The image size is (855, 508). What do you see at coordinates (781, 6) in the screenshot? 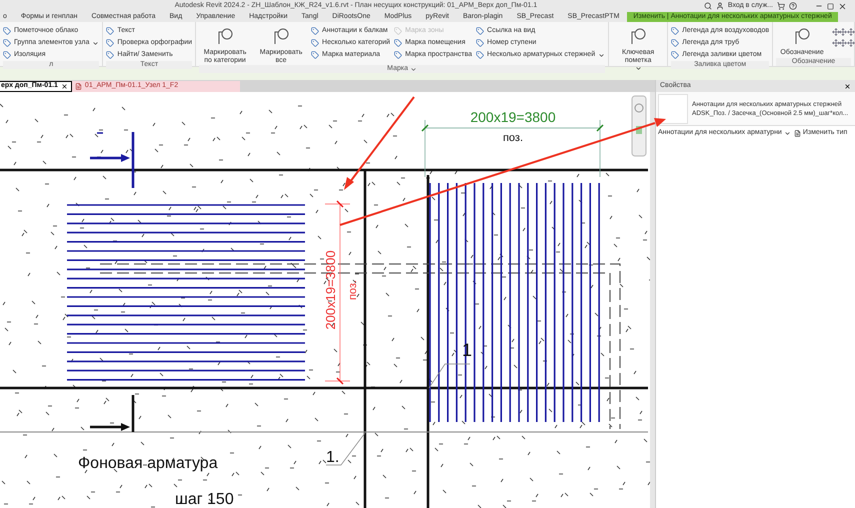
I see `cart-icon` at bounding box center [781, 6].